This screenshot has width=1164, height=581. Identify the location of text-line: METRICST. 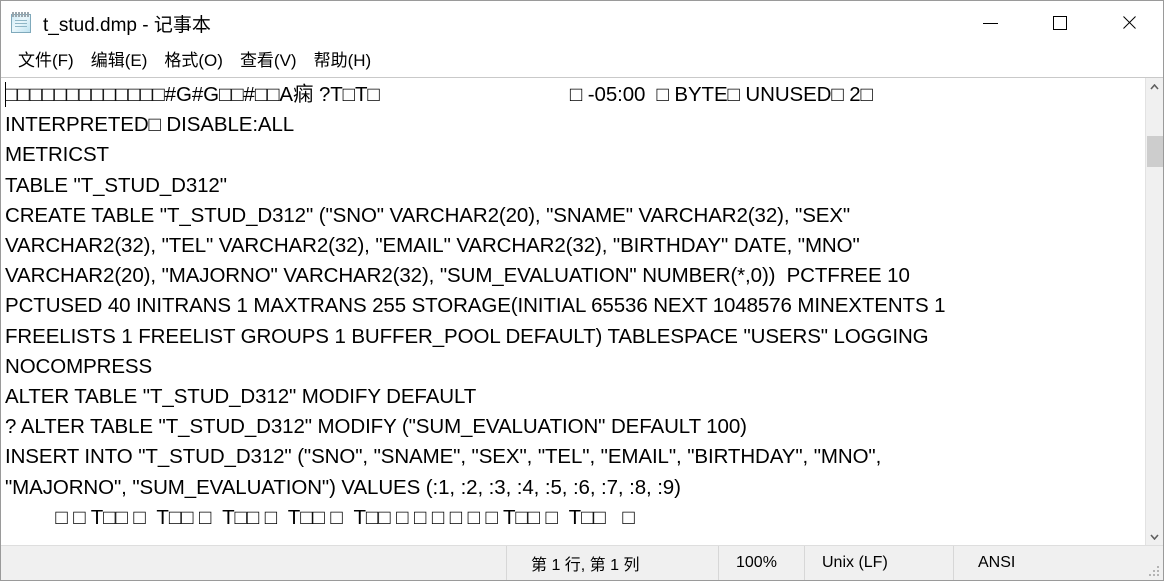
(57, 155).